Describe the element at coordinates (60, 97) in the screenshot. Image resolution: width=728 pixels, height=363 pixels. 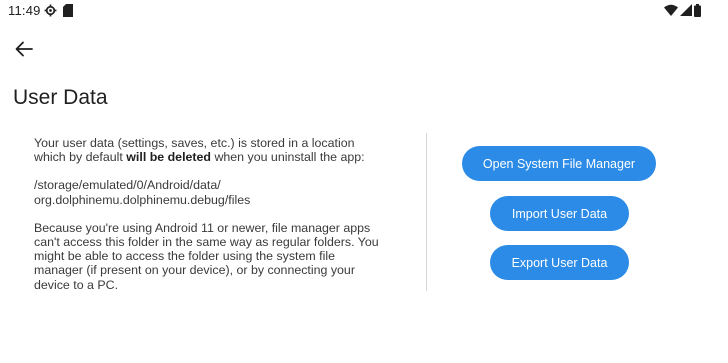
I see `page-title: User Data` at that location.